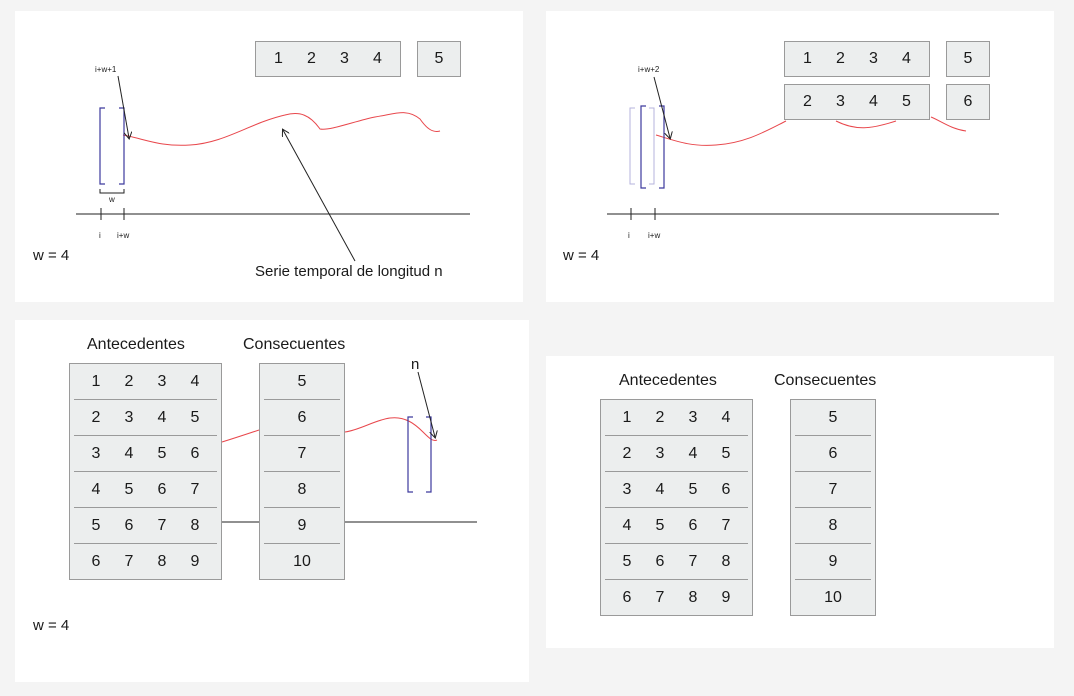 The width and height of the screenshot is (1074, 696). I want to click on table-row: 10, so click(833, 598).